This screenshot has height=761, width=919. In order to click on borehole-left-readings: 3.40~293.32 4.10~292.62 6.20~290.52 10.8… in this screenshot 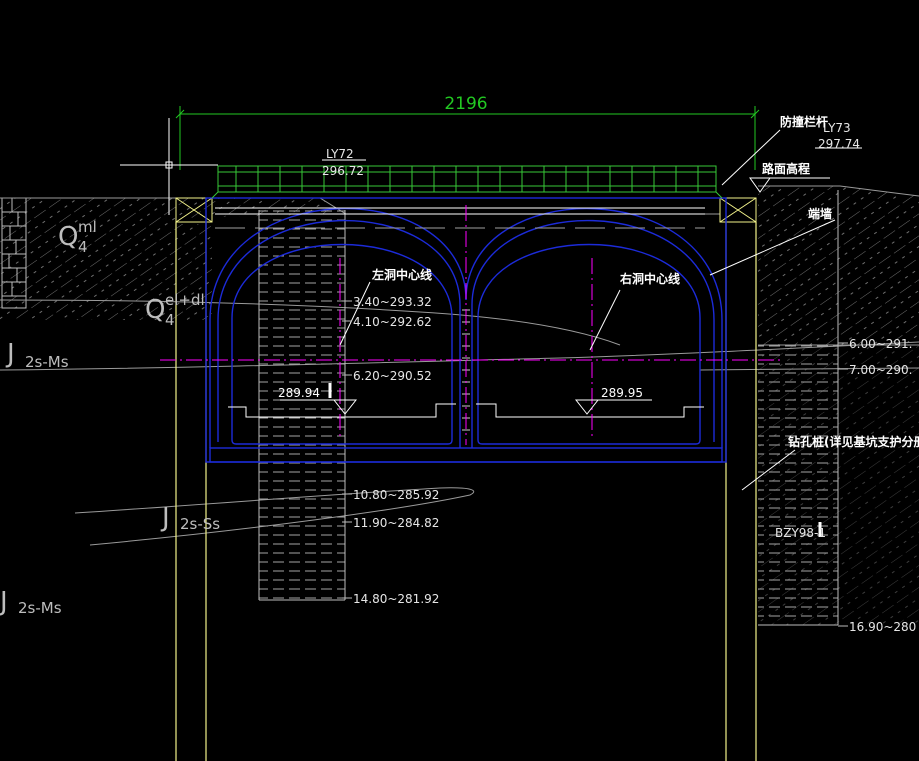, I will do `click(396, 450)`.